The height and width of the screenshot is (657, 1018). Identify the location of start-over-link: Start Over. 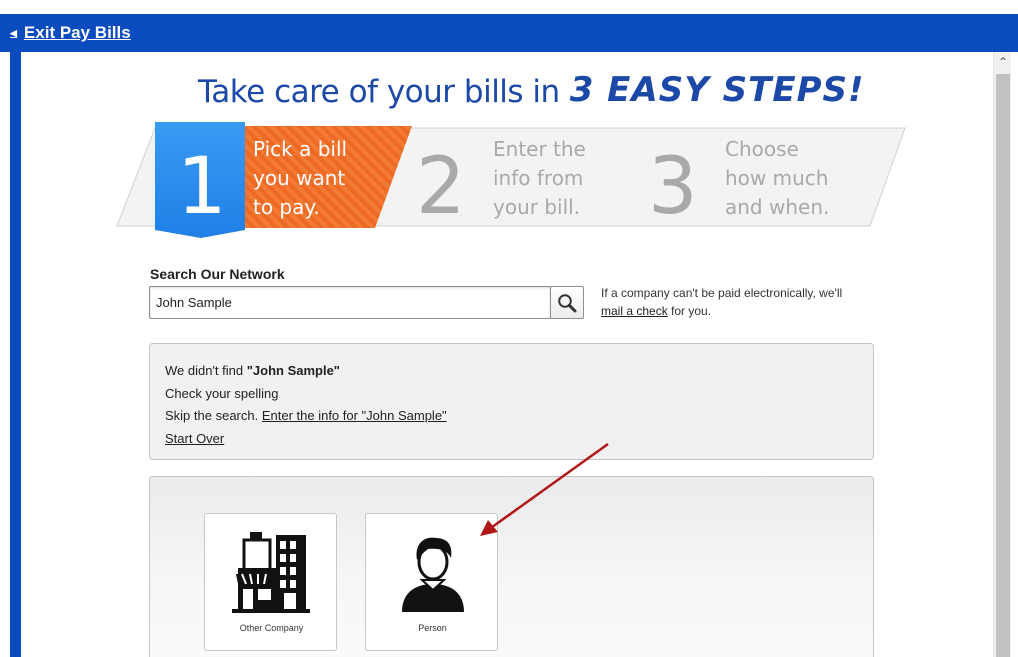
(194, 438).